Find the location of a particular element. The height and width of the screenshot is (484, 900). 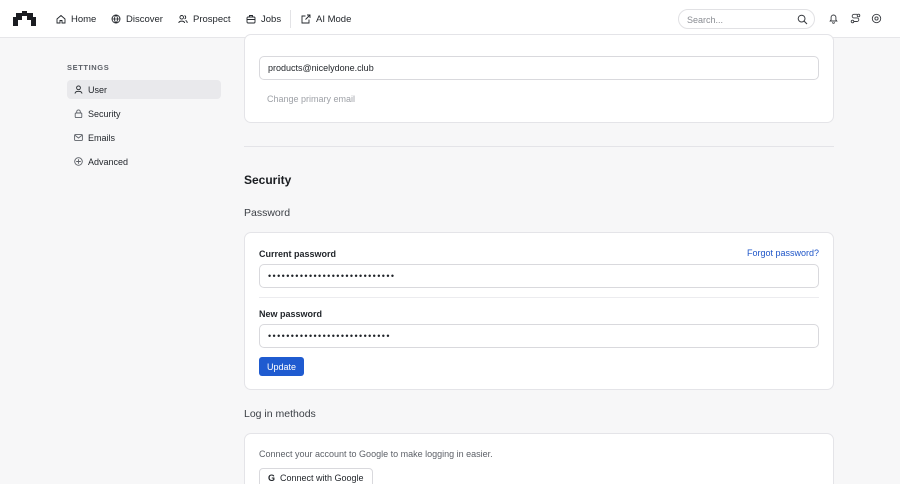

sidebar-item-label: Advanced is located at coordinates (108, 161).